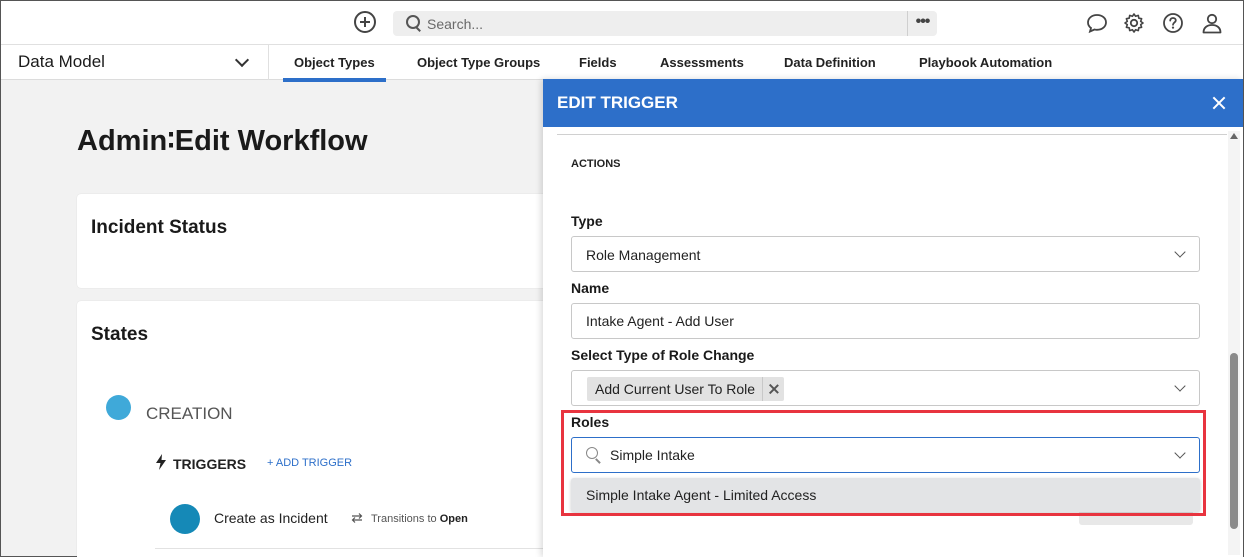 This screenshot has width=1244, height=557. I want to click on help-icon, so click(1173, 23).